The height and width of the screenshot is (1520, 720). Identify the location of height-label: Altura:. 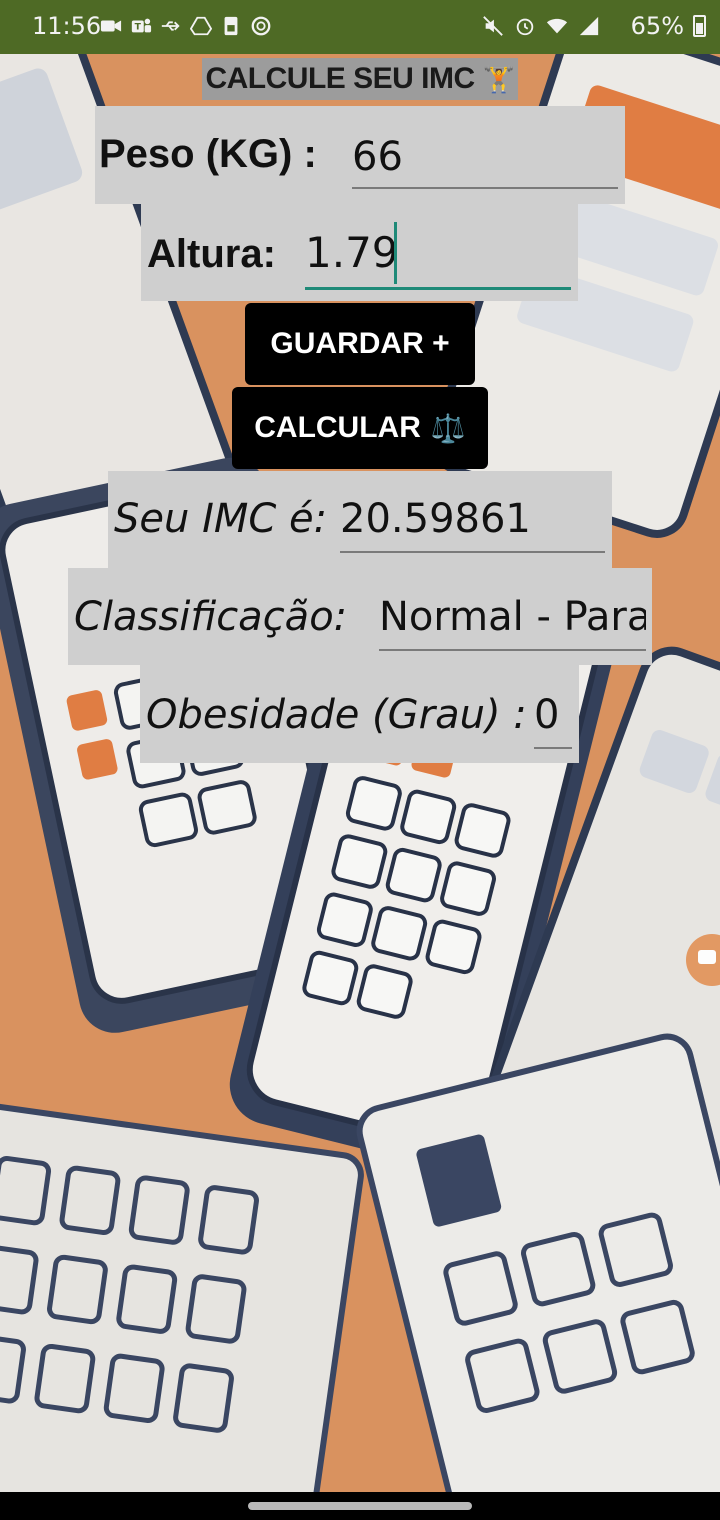
(211, 254).